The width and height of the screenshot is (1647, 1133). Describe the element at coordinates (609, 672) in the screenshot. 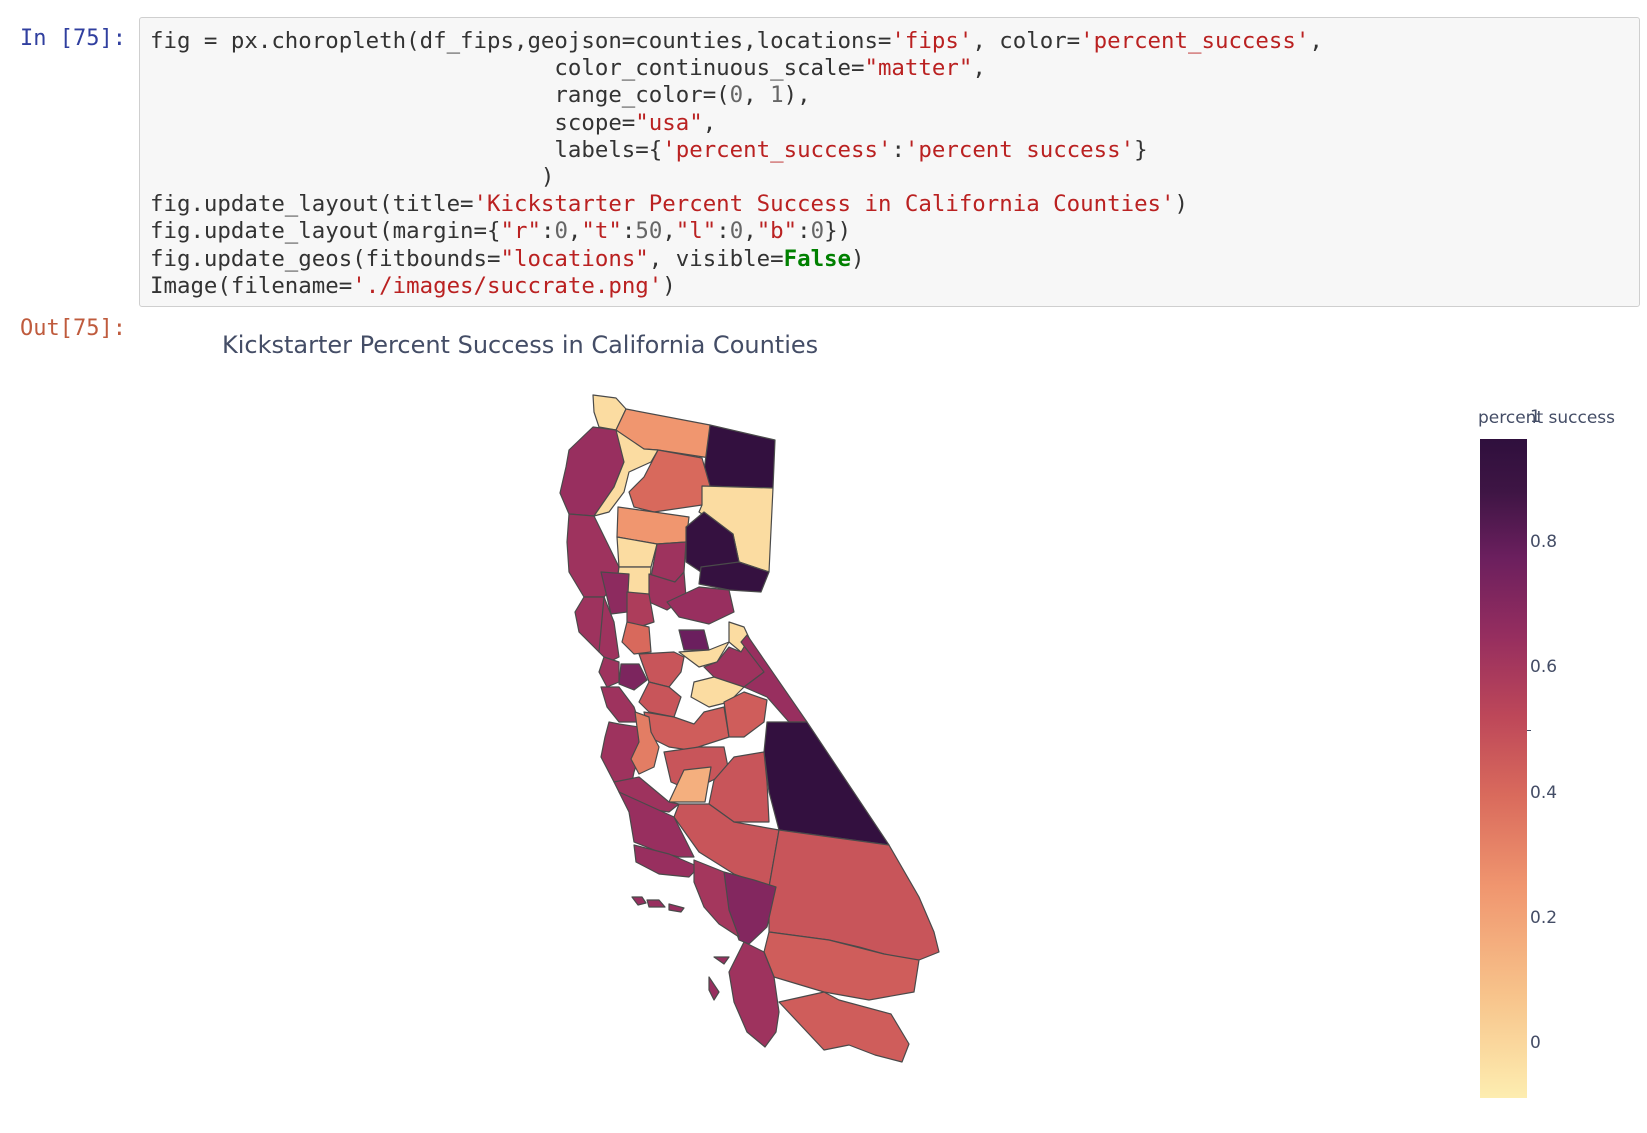

I see `county-region-bay-d` at that location.